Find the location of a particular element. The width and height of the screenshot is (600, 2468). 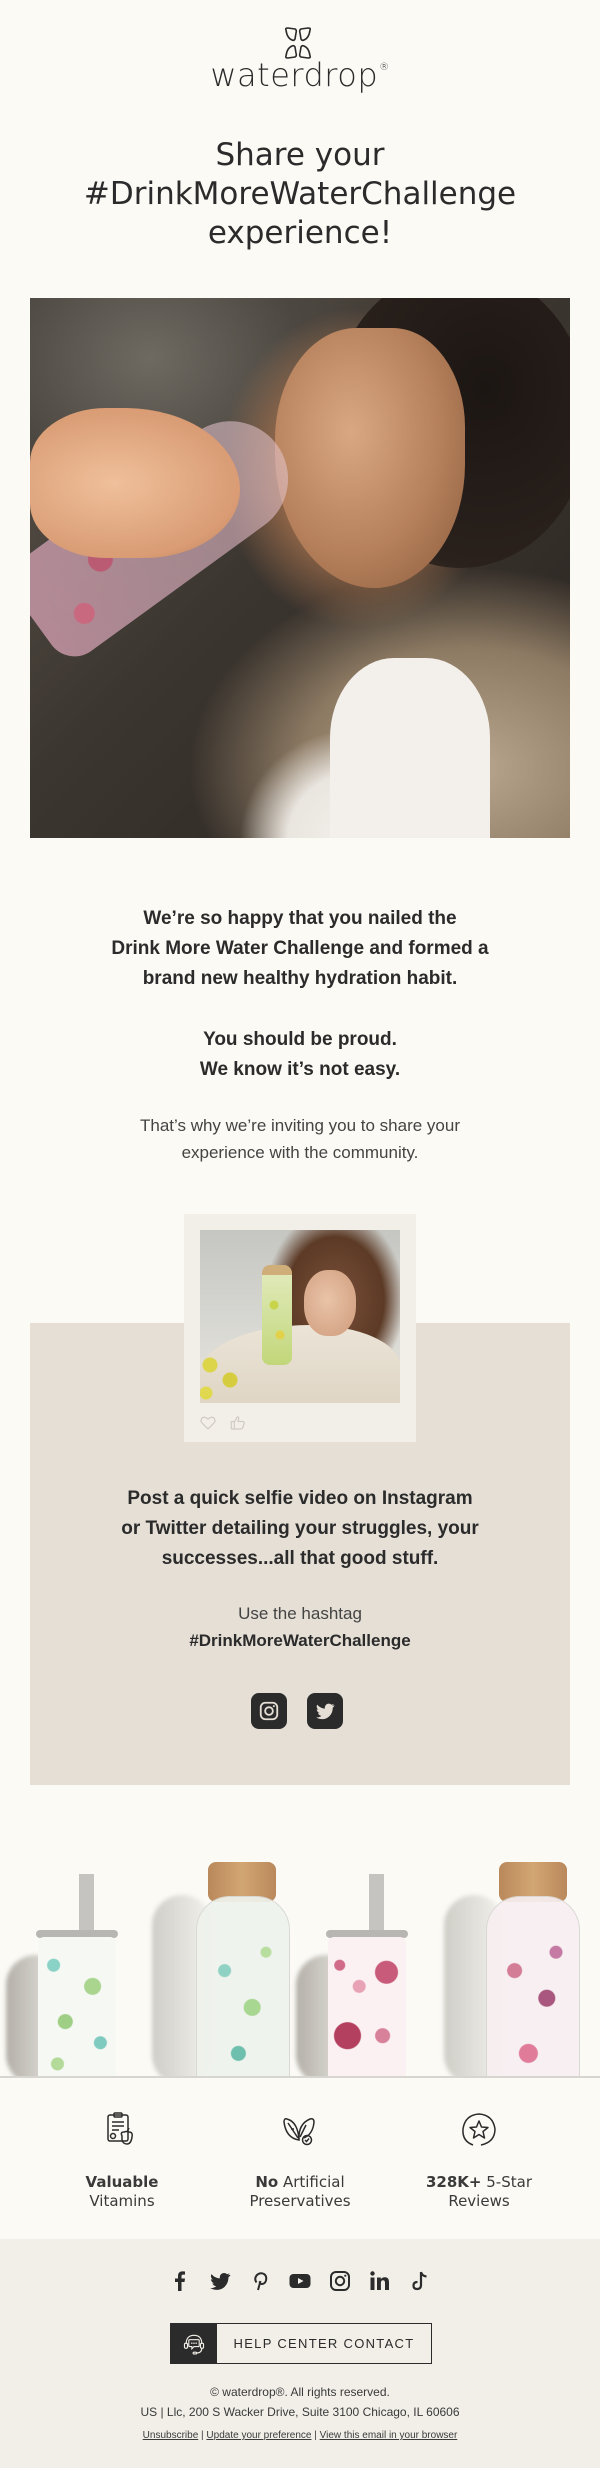

photo-face-shape is located at coordinates (330, 1303).